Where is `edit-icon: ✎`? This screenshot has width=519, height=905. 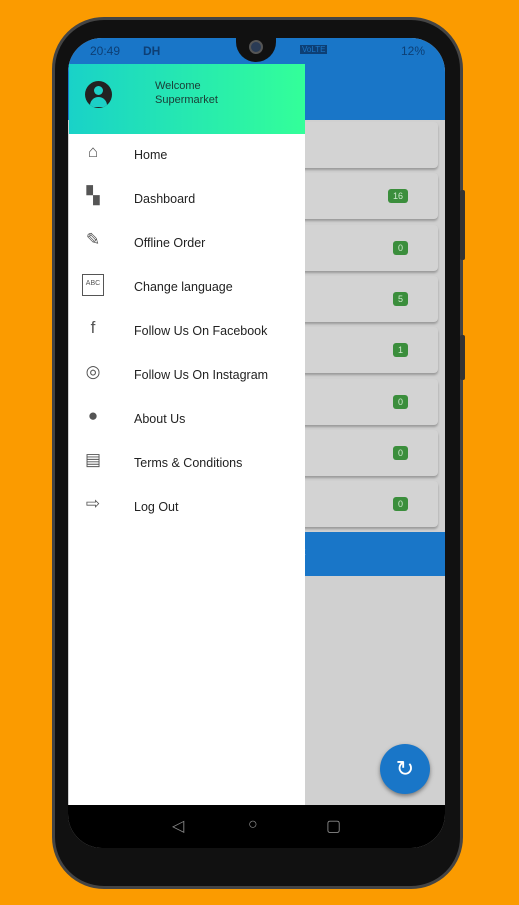 edit-icon: ✎ is located at coordinates (93, 239).